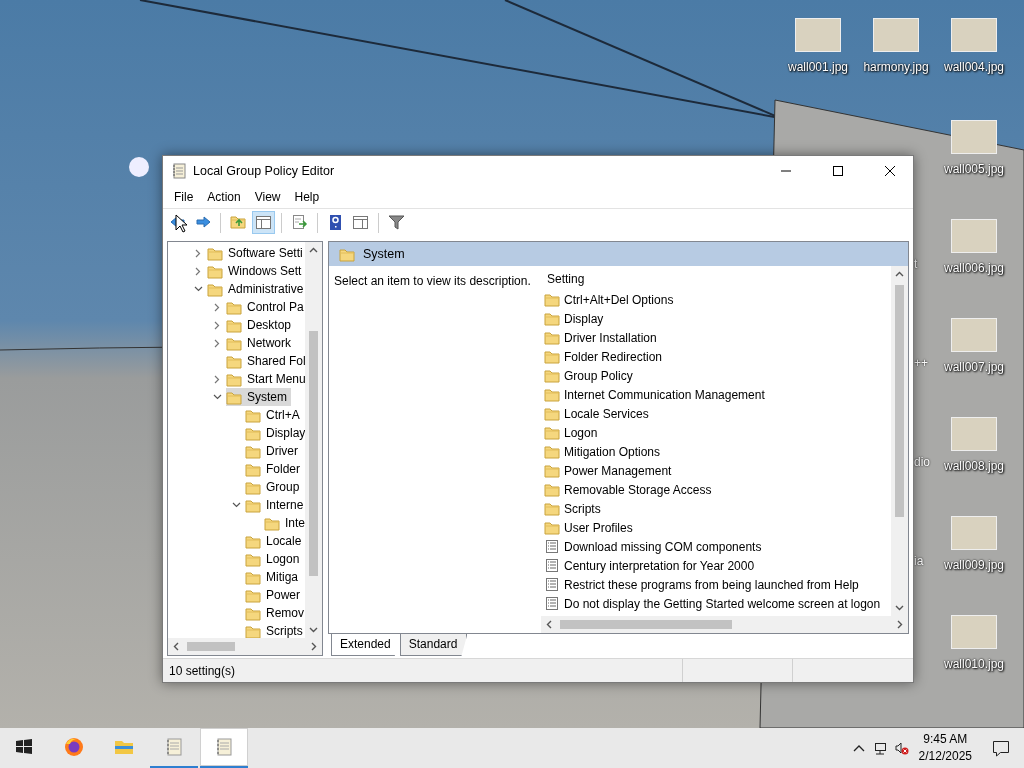 This screenshot has width=1024, height=768. What do you see at coordinates (261, 325) in the screenshot?
I see `tree-item: Desktop` at bounding box center [261, 325].